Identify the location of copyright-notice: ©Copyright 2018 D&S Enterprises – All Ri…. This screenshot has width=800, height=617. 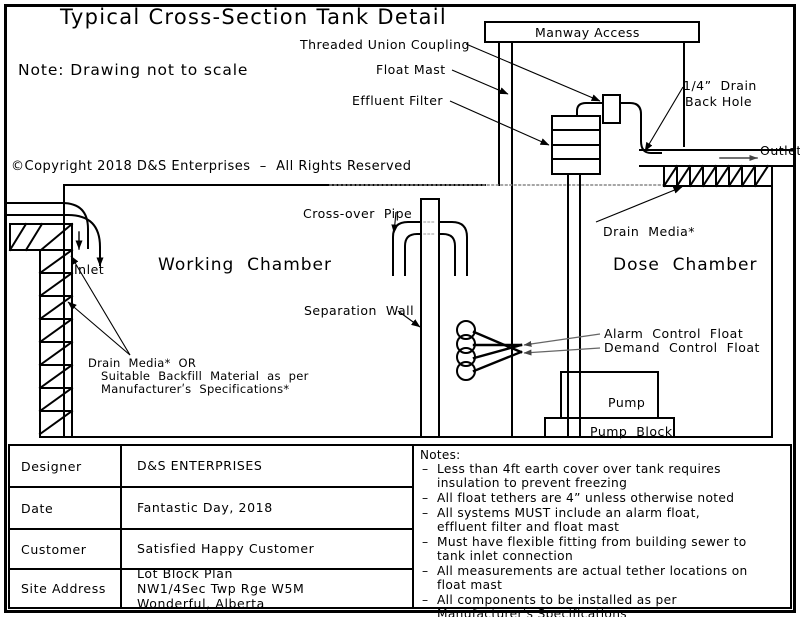
(211, 166).